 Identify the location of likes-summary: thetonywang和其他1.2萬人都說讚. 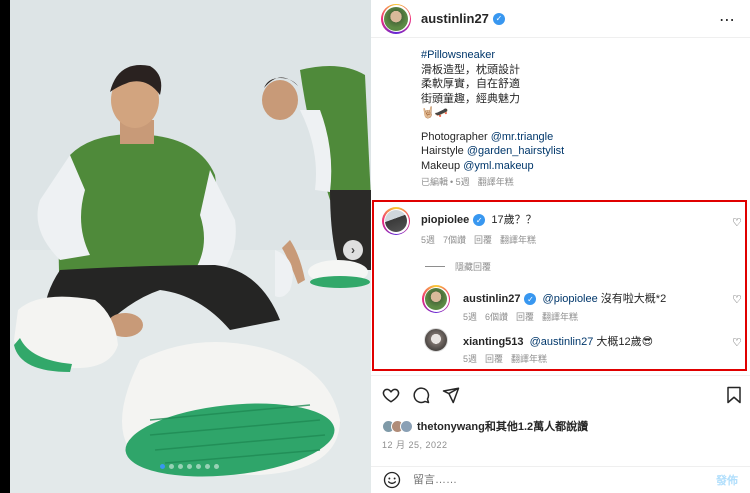
(485, 426).